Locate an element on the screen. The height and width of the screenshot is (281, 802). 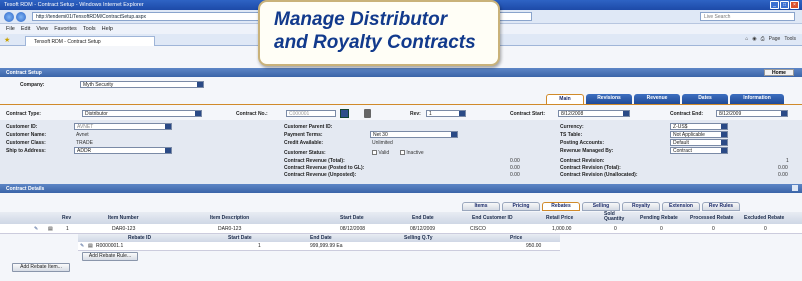
col-start-date: Start Date is located at coordinates (352, 218).